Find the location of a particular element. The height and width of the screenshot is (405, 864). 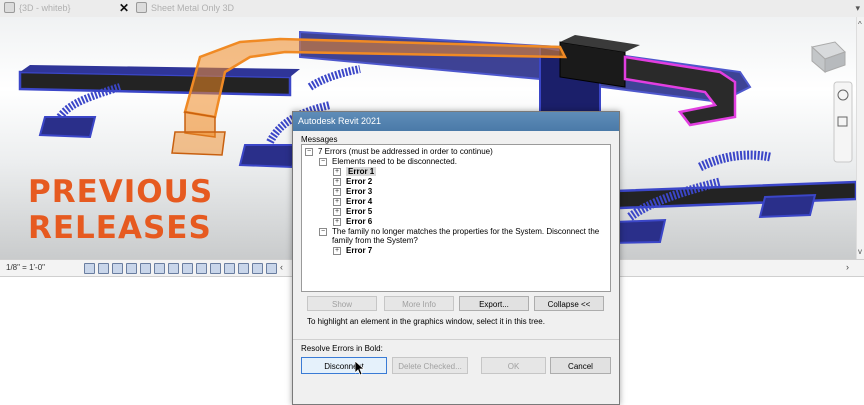

close-tab-icon: ✕ is located at coordinates (124, 8).